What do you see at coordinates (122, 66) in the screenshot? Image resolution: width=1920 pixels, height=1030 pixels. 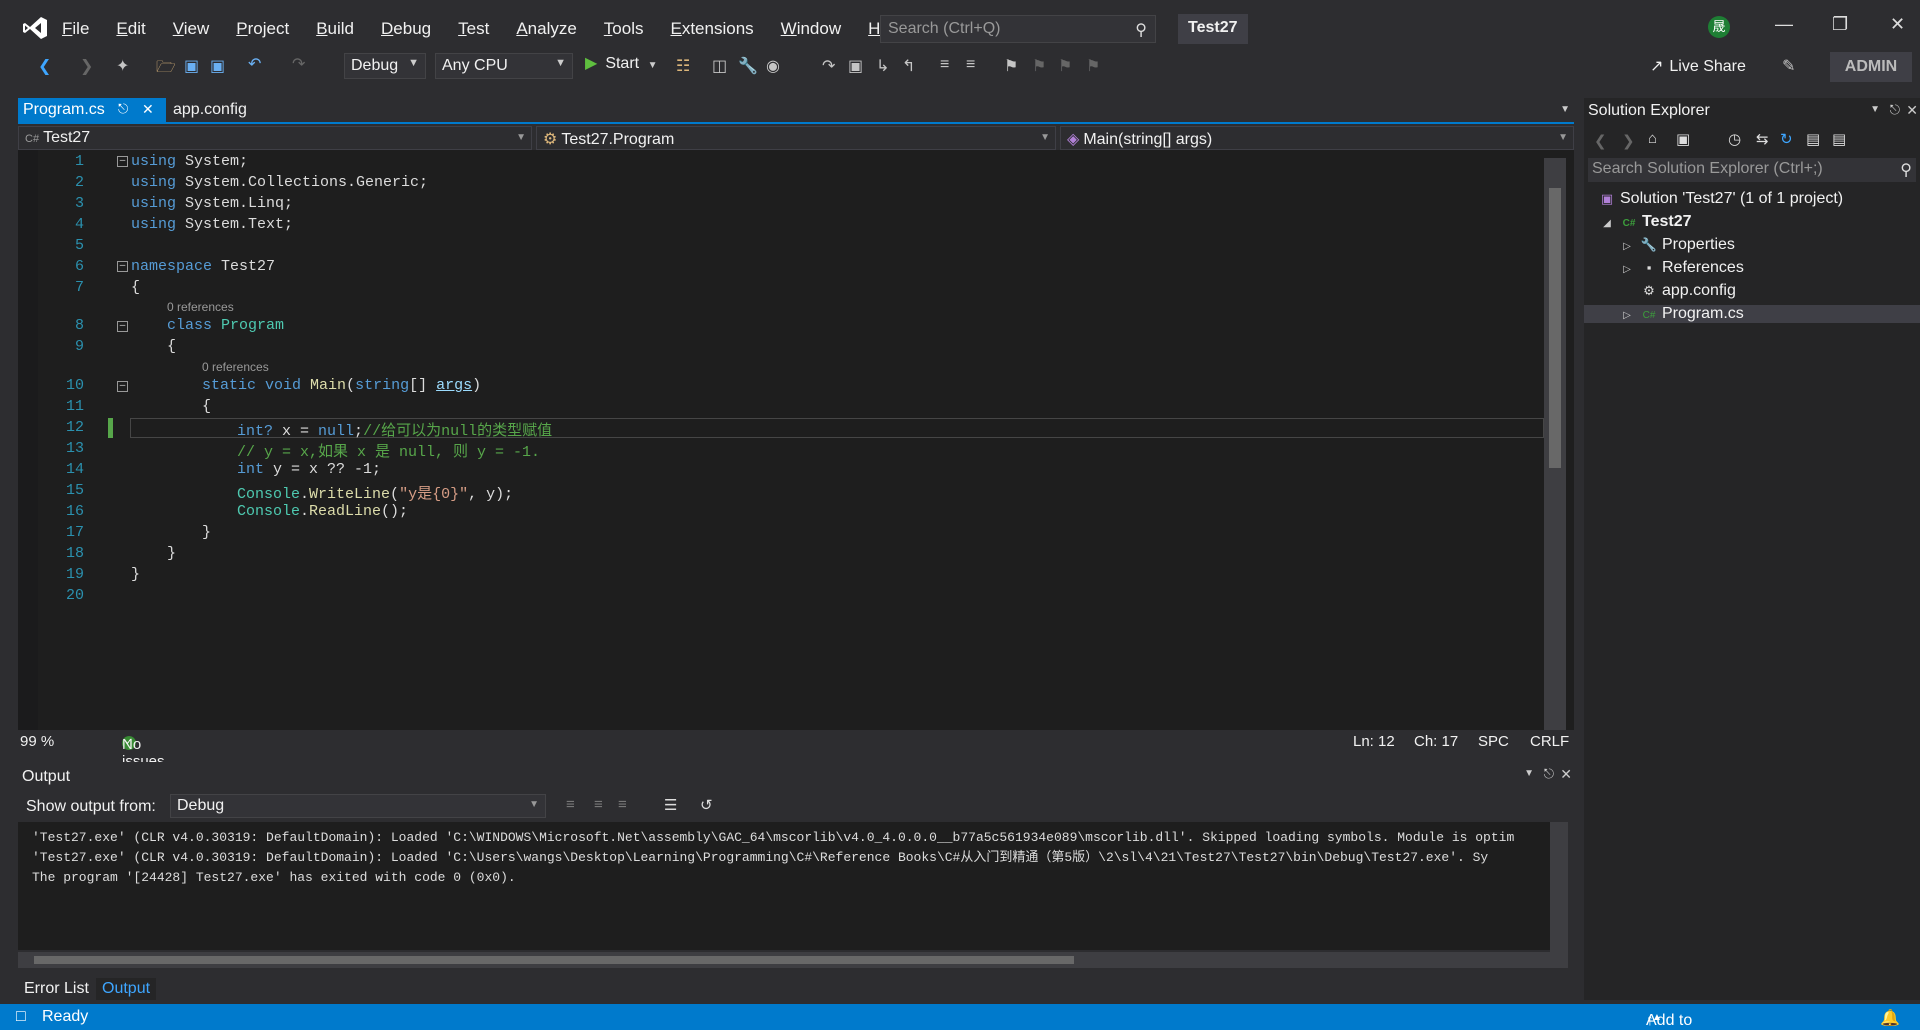 I see `new-project-icon: ✦` at bounding box center [122, 66].